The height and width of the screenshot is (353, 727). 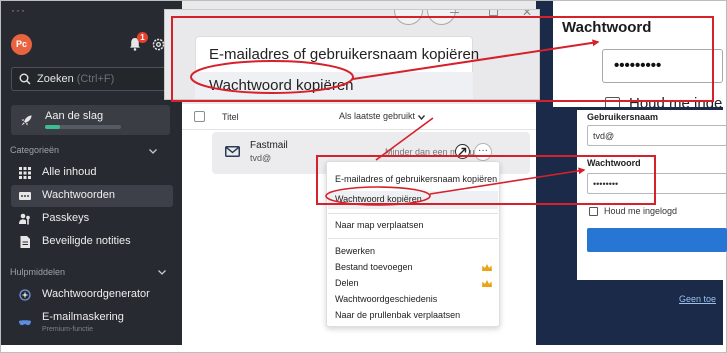 I want to click on item-title: Fastmail, so click(x=269, y=145).